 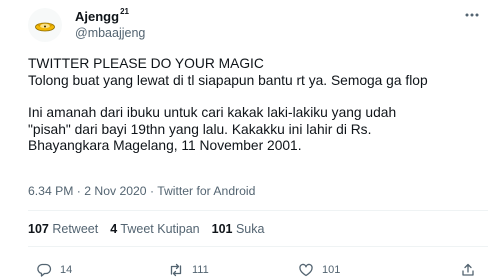 I want to click on retweet-button: 111, so click(x=188, y=270).